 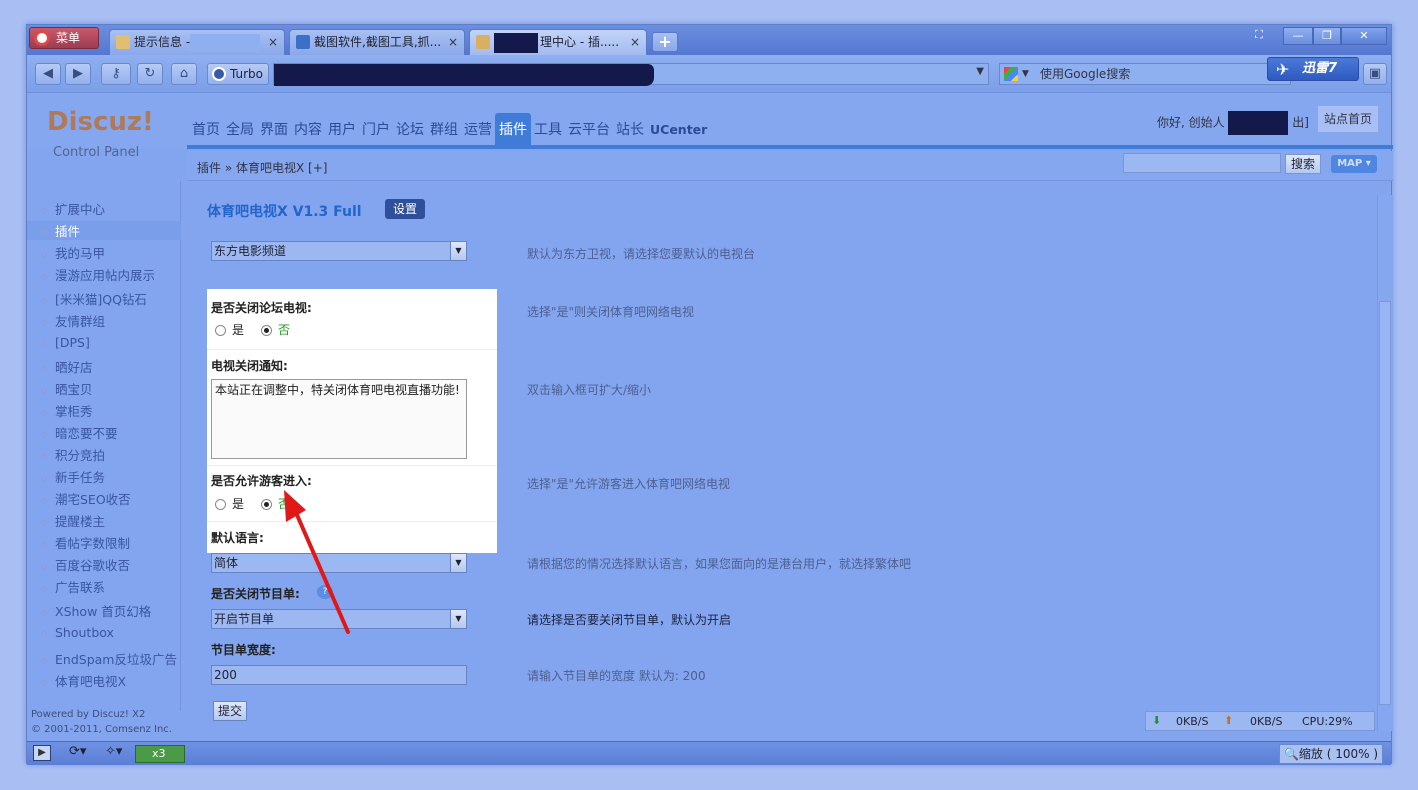 What do you see at coordinates (229, 329) in the screenshot?
I see `close-tv-yes: 是` at bounding box center [229, 329].